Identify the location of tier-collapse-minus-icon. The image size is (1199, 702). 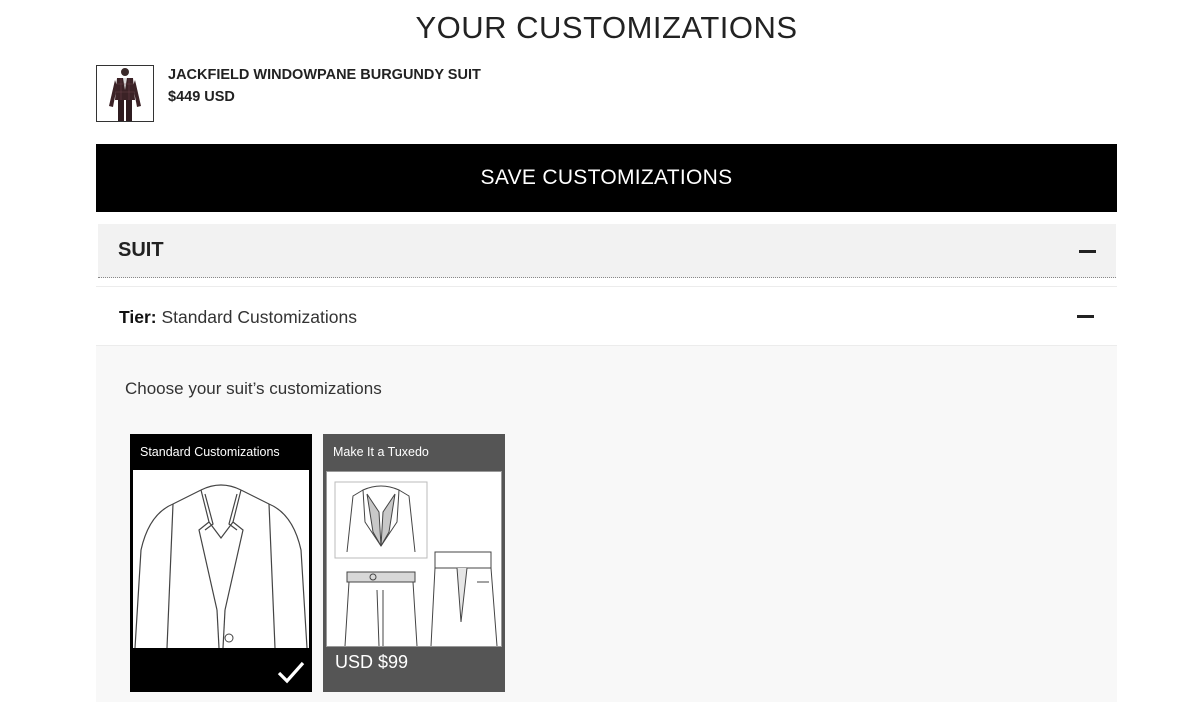
(1085, 316).